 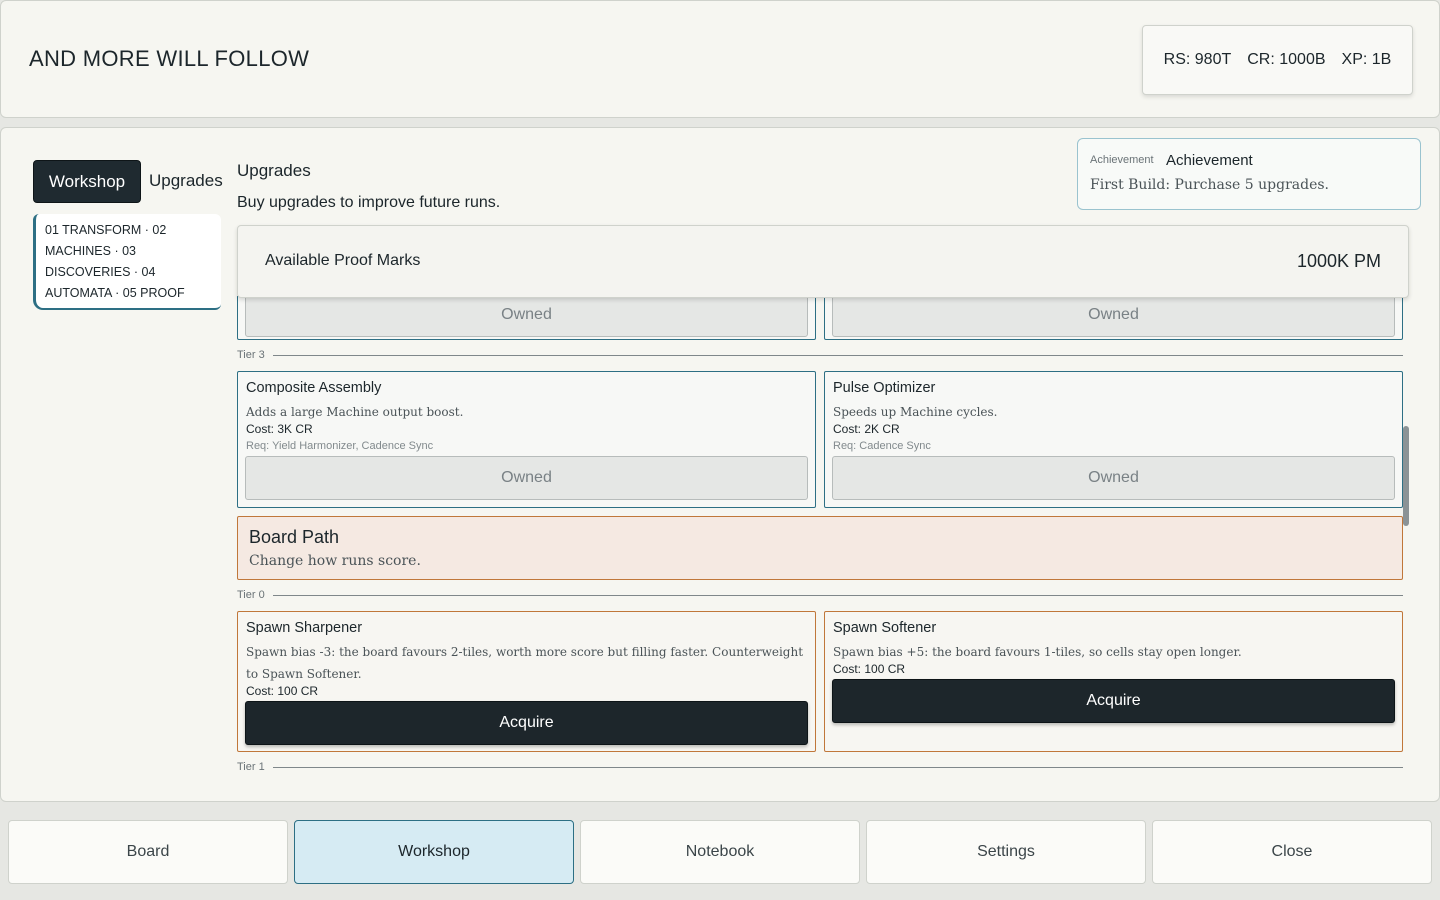 I want to click on game-title: AND MORE WILL FOLLOW, so click(x=169, y=58).